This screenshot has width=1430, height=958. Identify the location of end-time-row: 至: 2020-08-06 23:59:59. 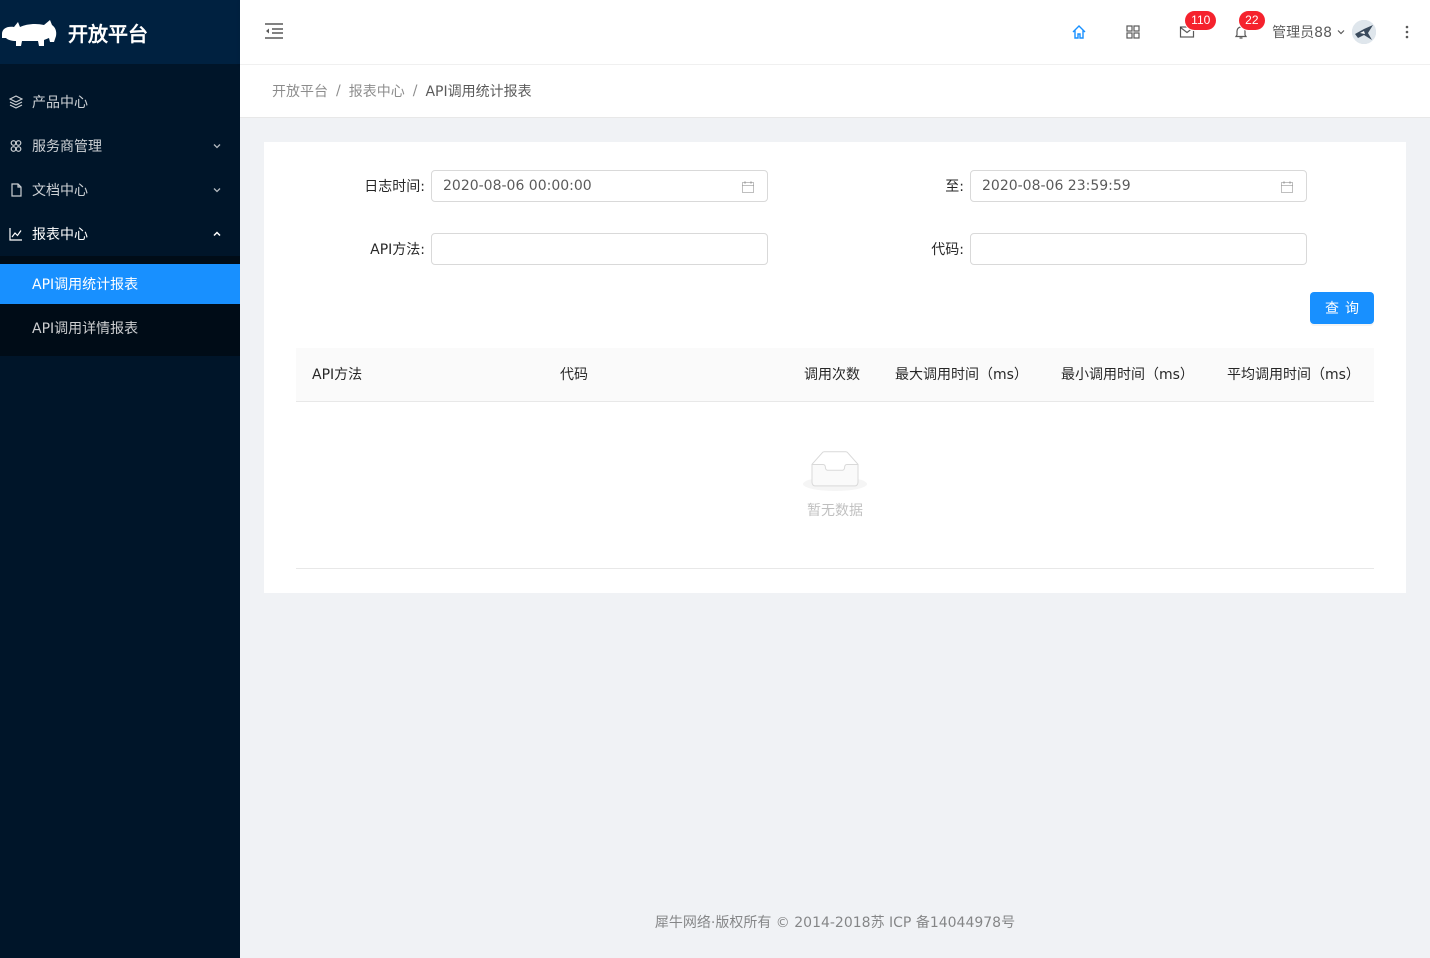
(1055, 186).